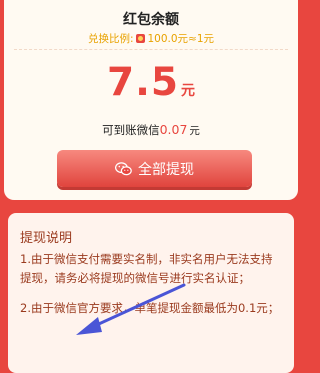 This screenshot has height=373, width=320. Describe the element at coordinates (181, 39) in the screenshot. I see `exchange-rate-value: 100.0元≈1元` at that location.